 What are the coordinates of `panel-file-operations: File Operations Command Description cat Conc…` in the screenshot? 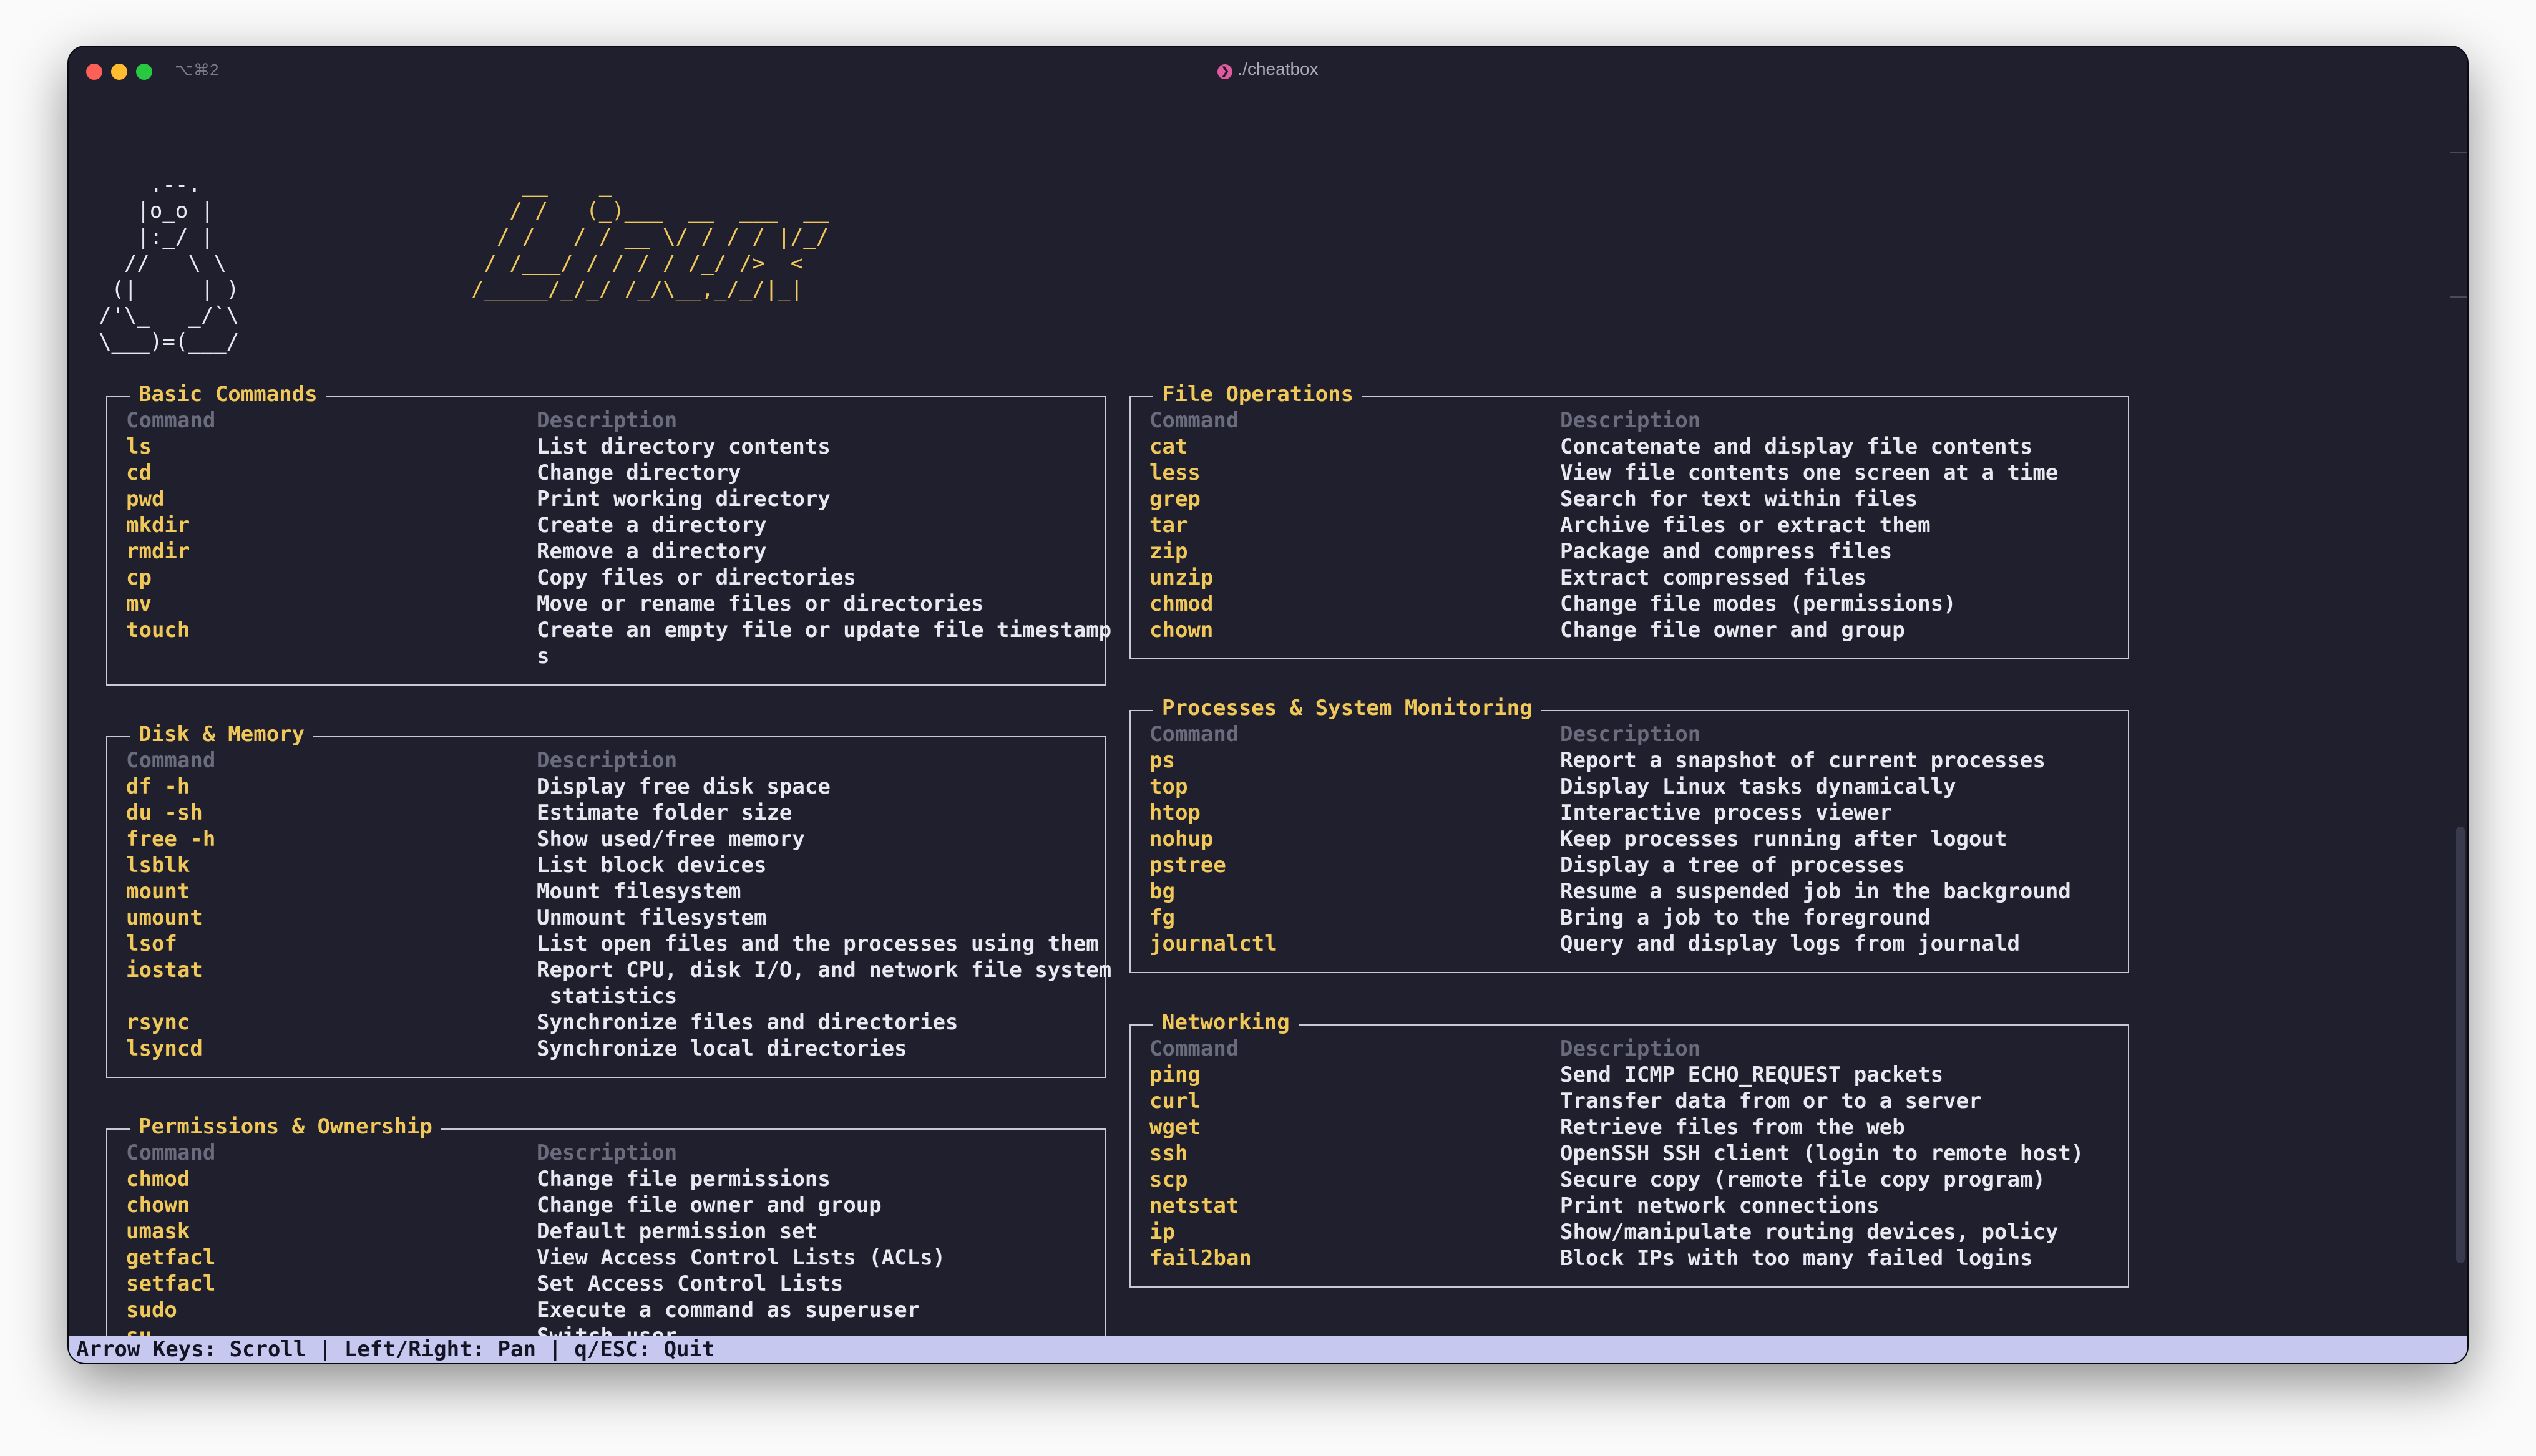 It's located at (1629, 520).